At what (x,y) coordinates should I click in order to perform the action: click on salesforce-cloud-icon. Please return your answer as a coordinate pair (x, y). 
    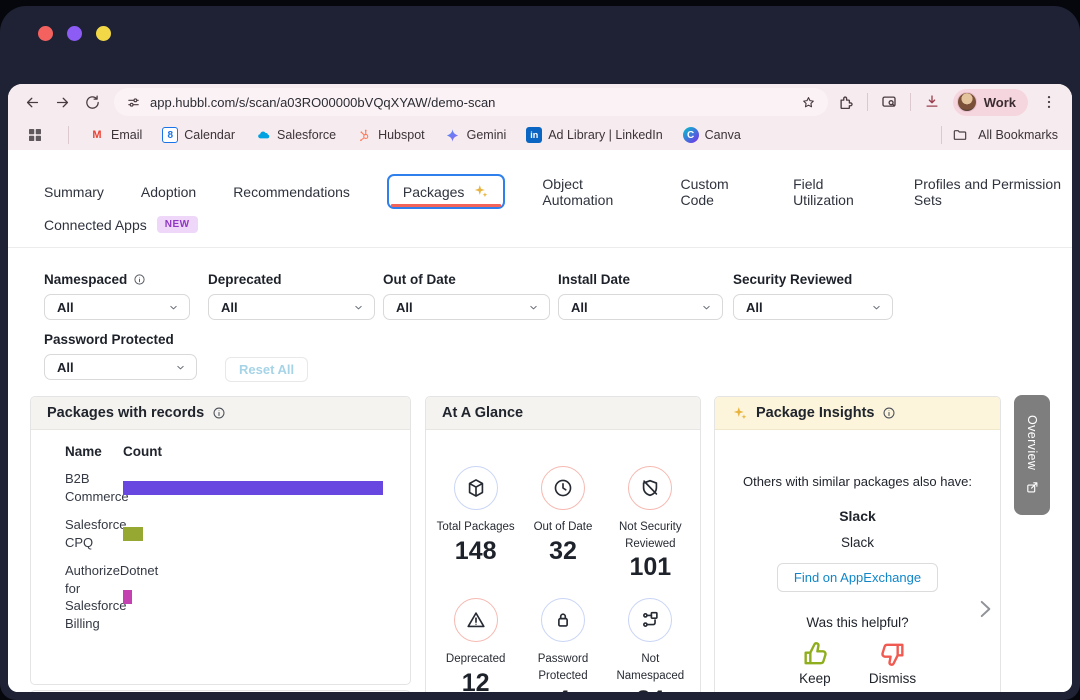
    Looking at the image, I should click on (263, 135).